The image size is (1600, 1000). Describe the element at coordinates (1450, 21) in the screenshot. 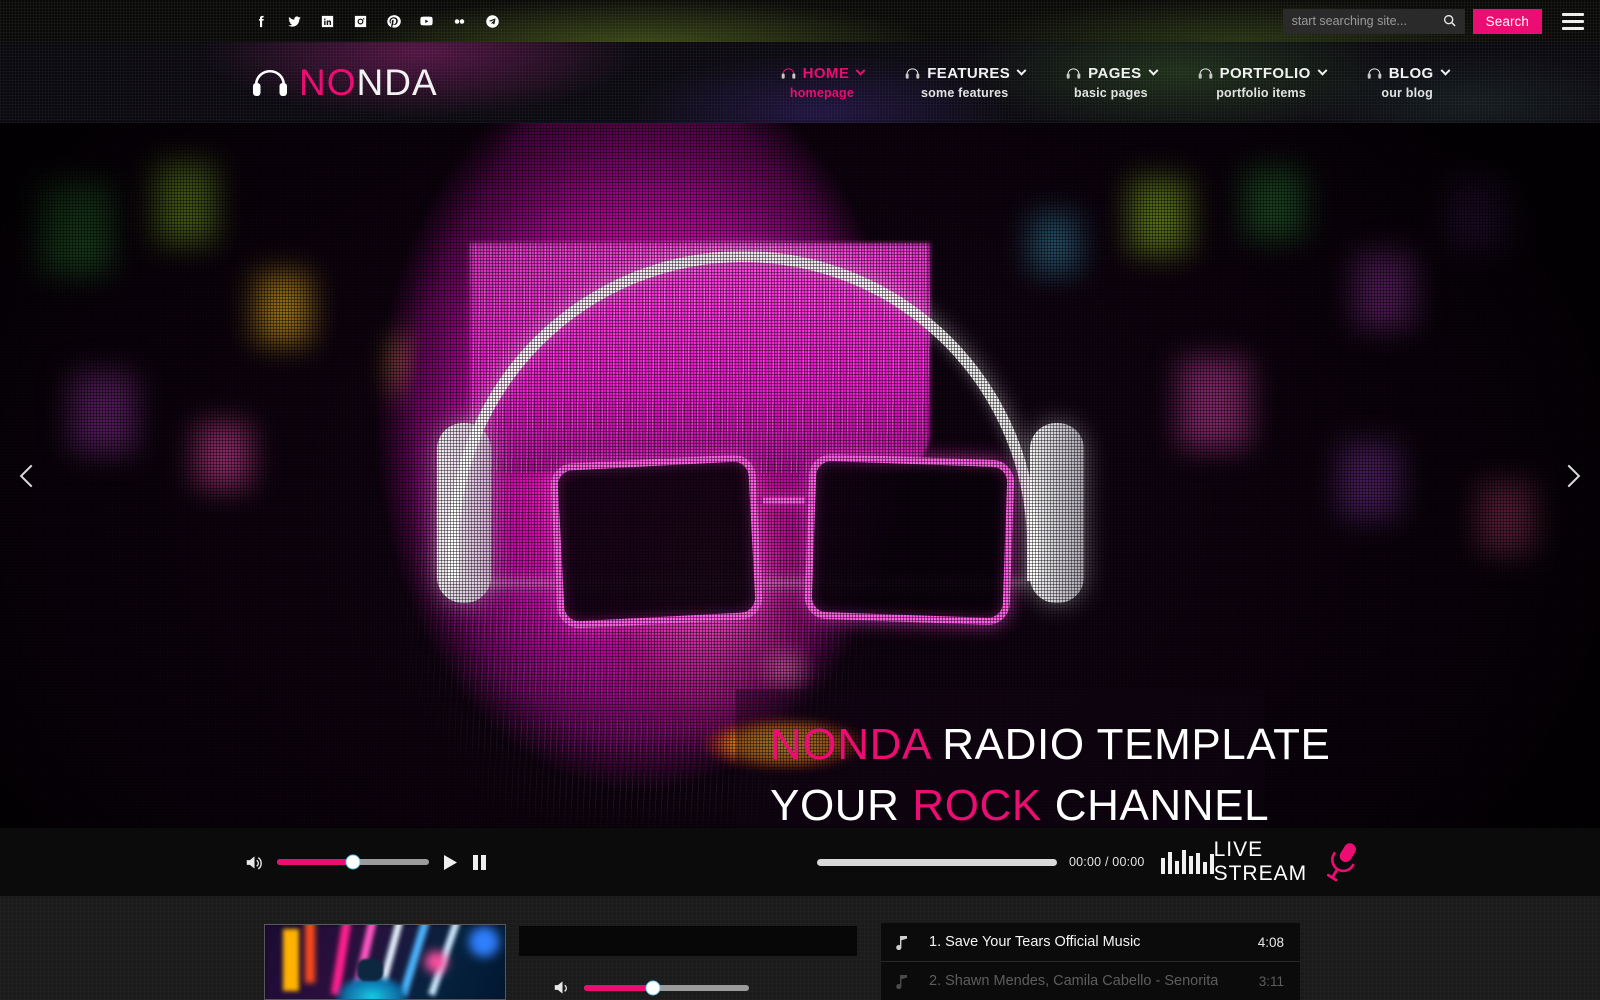

I see `search-icon` at that location.